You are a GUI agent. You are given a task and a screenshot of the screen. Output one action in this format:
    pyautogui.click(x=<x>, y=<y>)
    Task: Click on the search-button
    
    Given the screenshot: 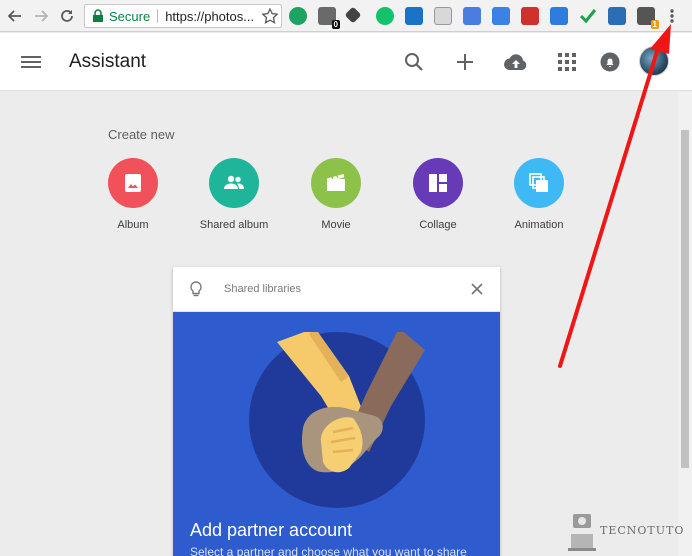 What is the action you would take?
    pyautogui.click(x=414, y=62)
    